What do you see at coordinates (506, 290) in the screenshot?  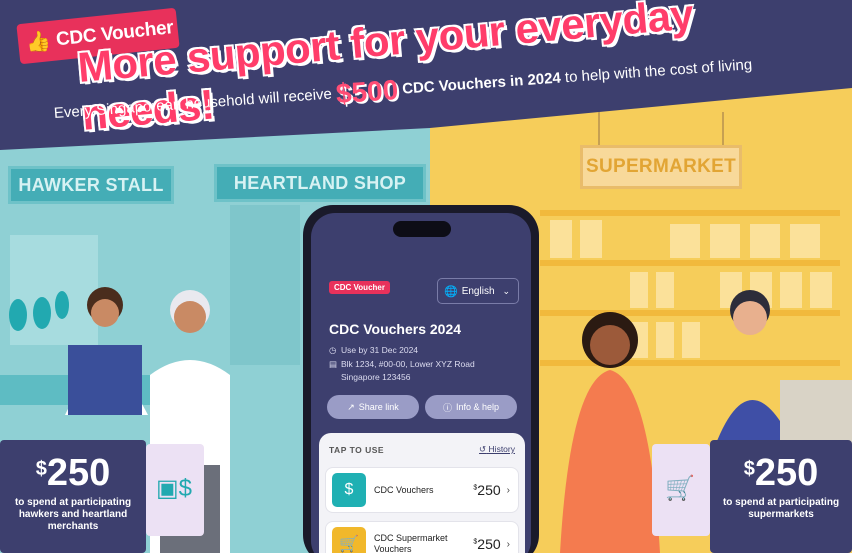 I see `chevron-down-icon: ⌄` at bounding box center [506, 290].